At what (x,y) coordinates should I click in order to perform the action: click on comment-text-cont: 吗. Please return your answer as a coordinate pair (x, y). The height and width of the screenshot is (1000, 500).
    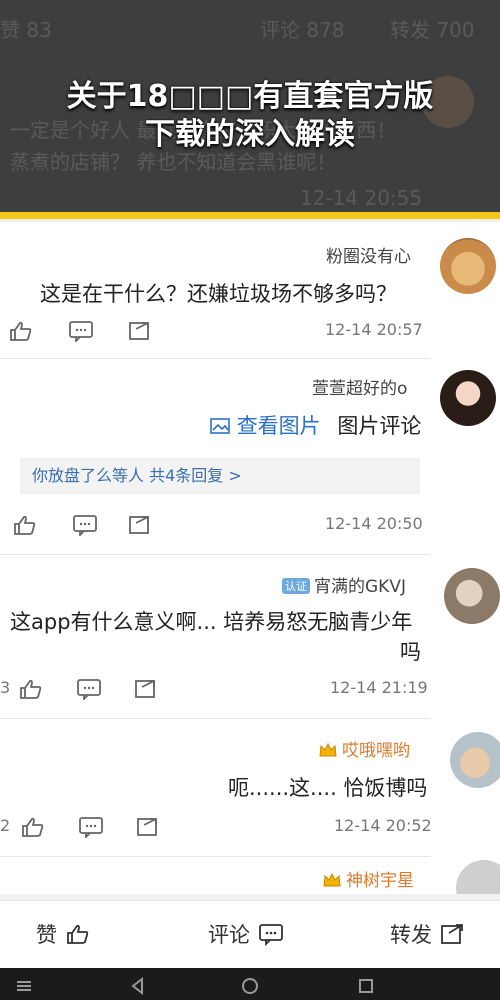
    Looking at the image, I should click on (410, 652).